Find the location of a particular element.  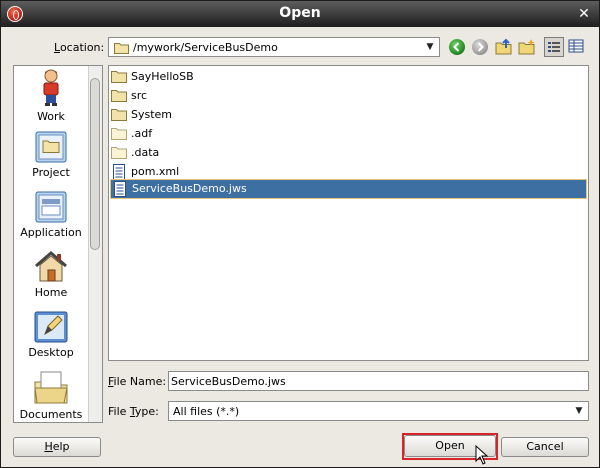

list-item-selected: ServiceBusDemo.jws is located at coordinates (348, 189).